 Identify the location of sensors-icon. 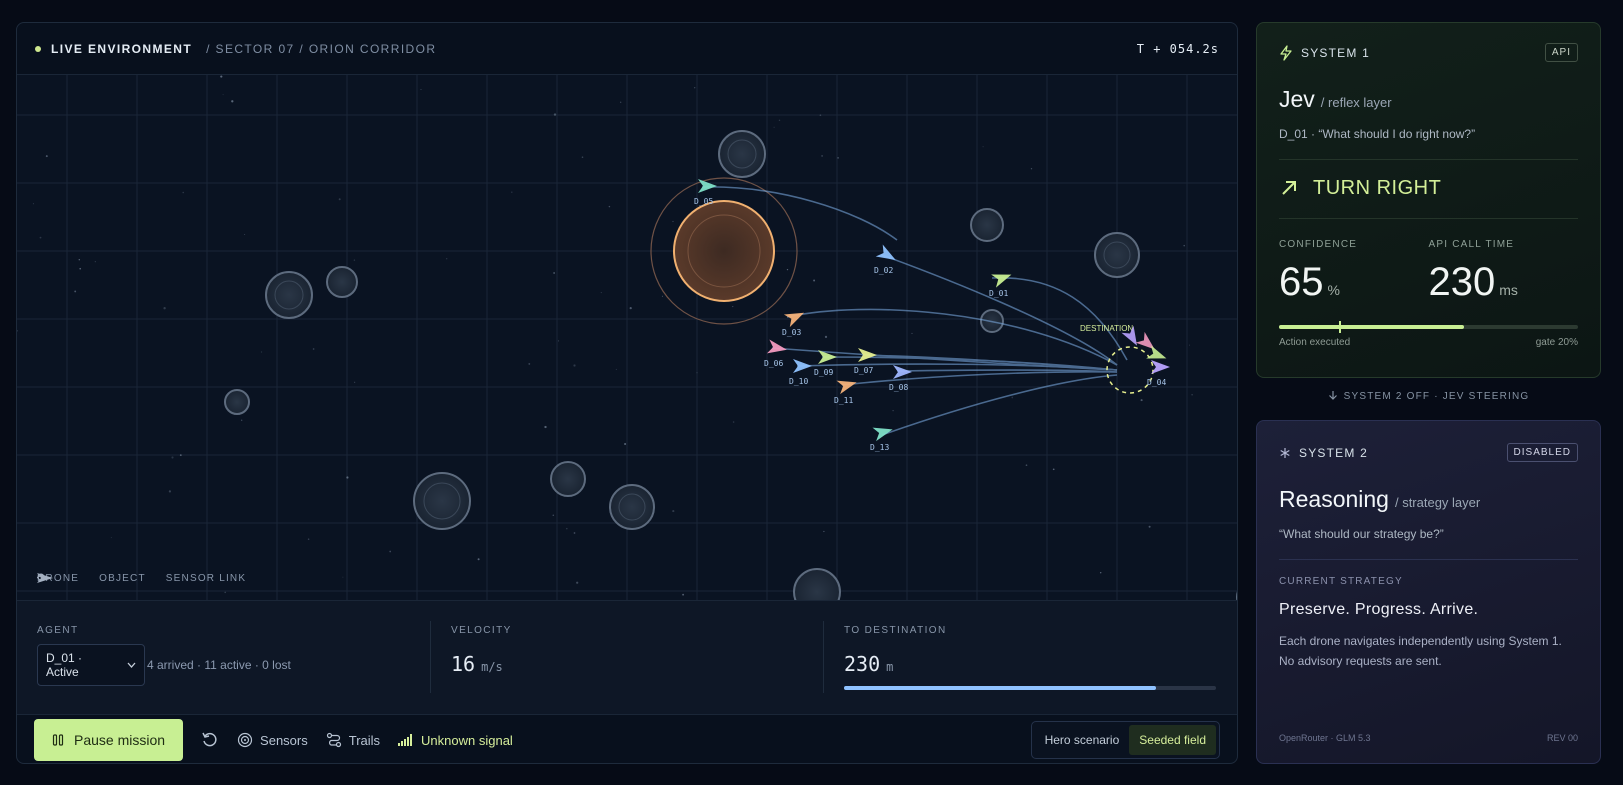
(245, 740).